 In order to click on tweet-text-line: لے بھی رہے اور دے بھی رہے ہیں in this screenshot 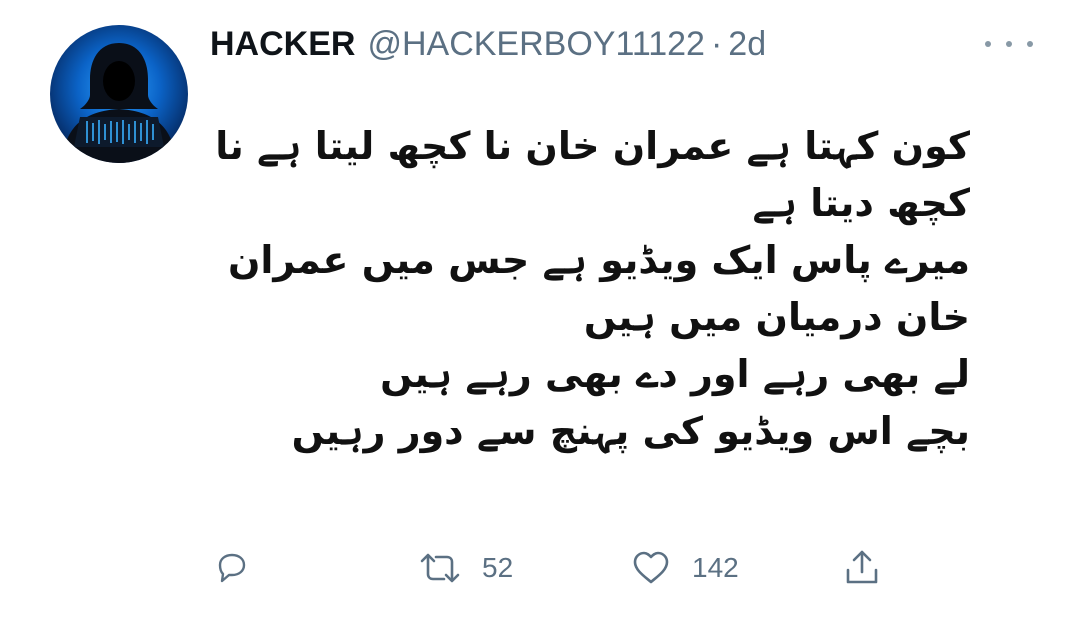, I will do `click(675, 374)`.